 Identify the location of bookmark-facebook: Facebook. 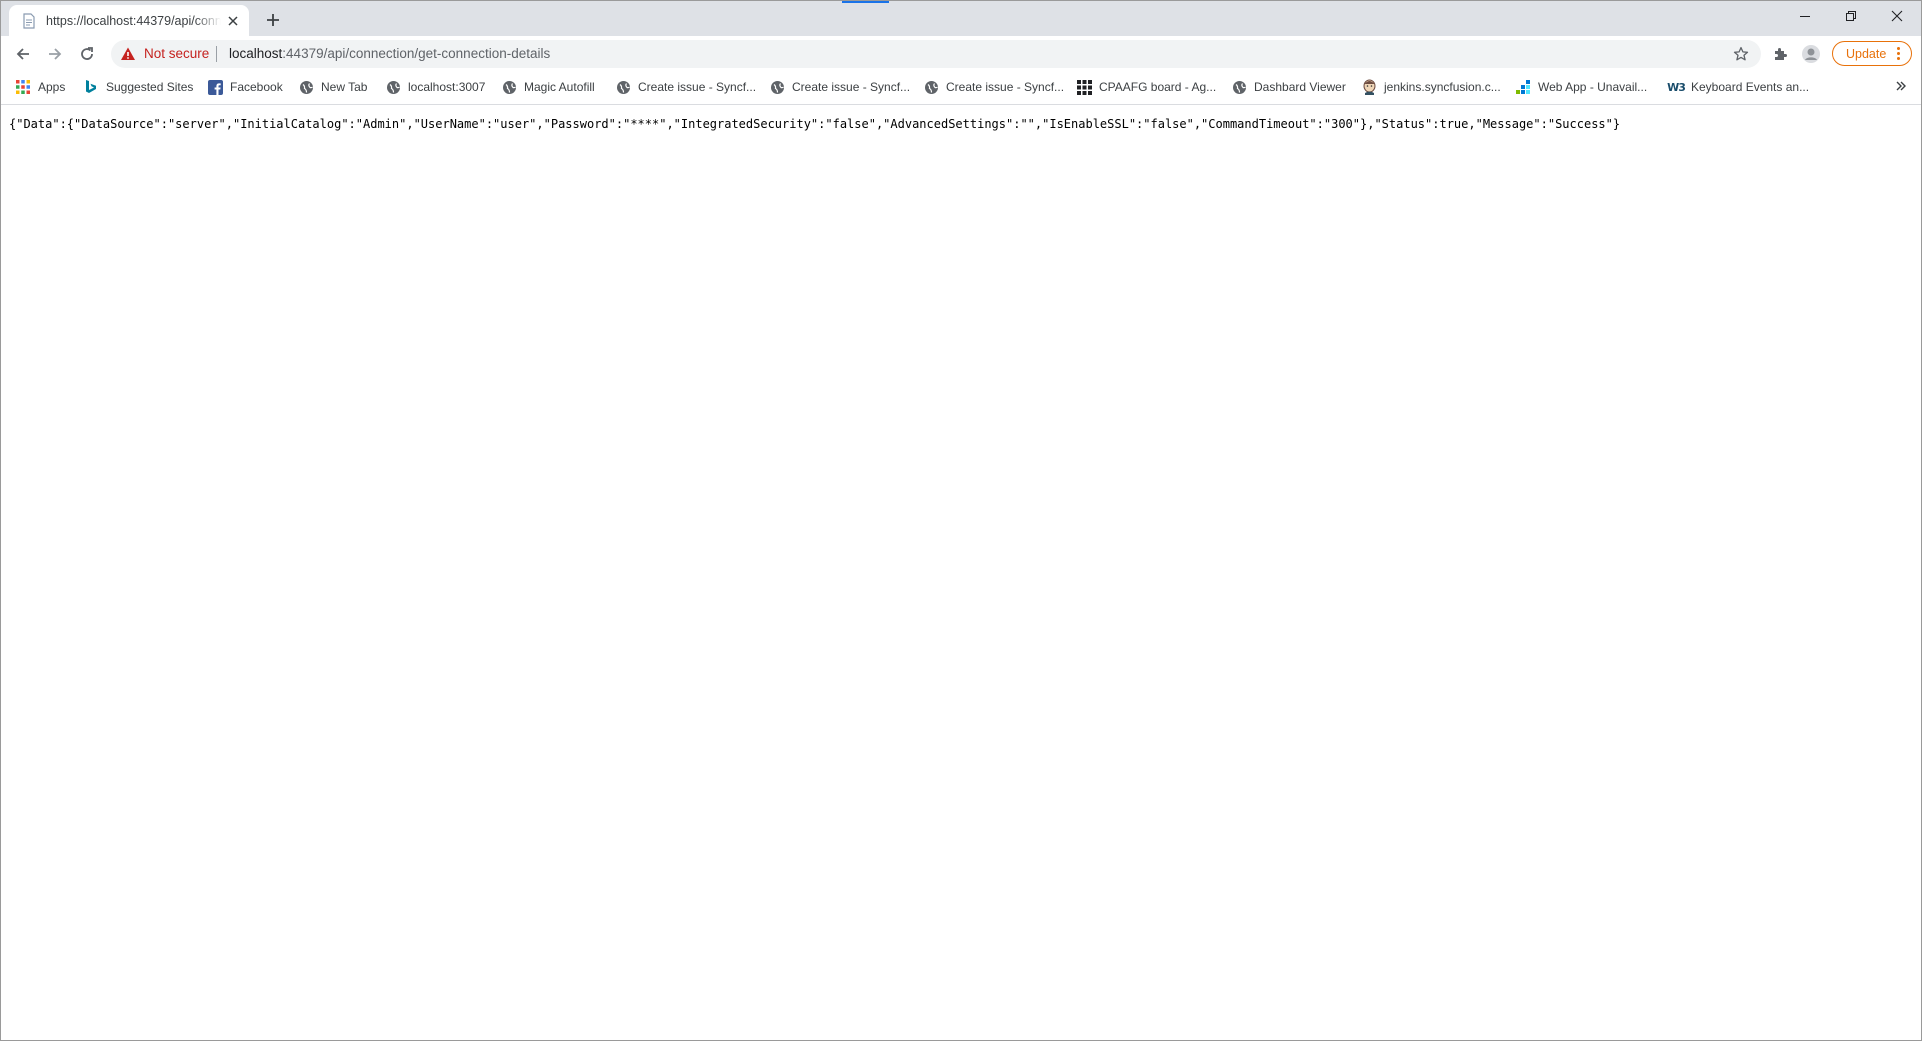
(245, 87).